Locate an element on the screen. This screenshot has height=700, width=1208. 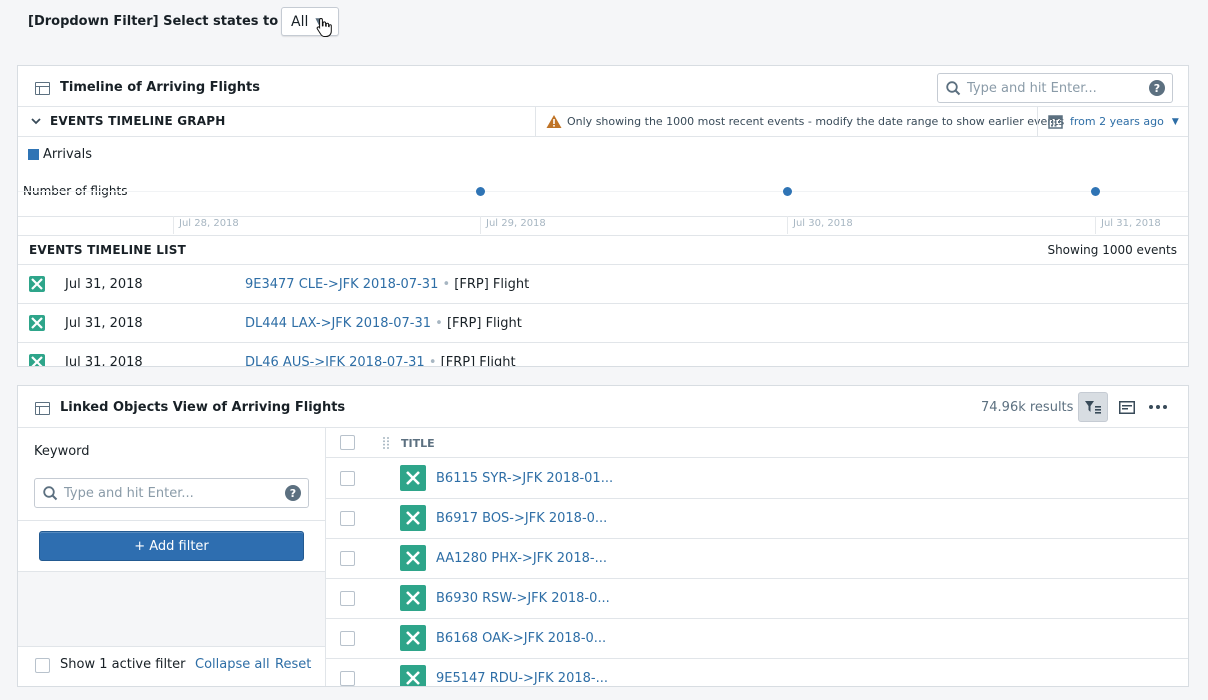
keyword-search-input: Type and hit Enter... ? is located at coordinates (171, 493).